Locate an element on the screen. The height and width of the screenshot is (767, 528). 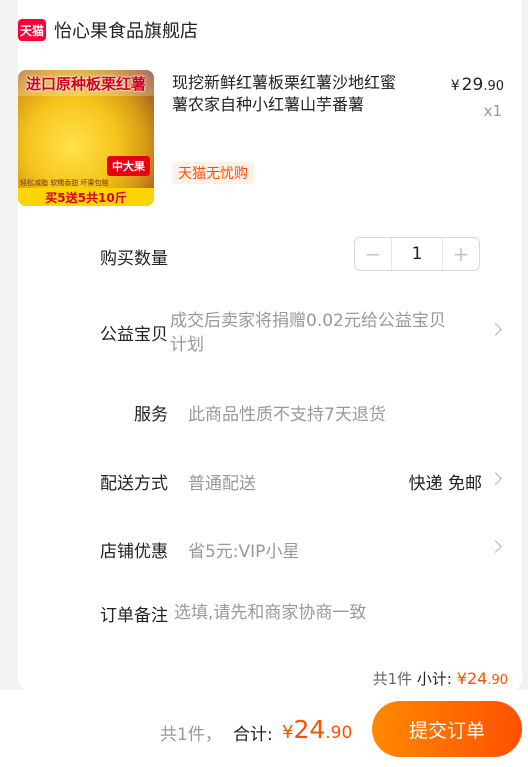
subtotal-count: 共1件 is located at coordinates (392, 679).